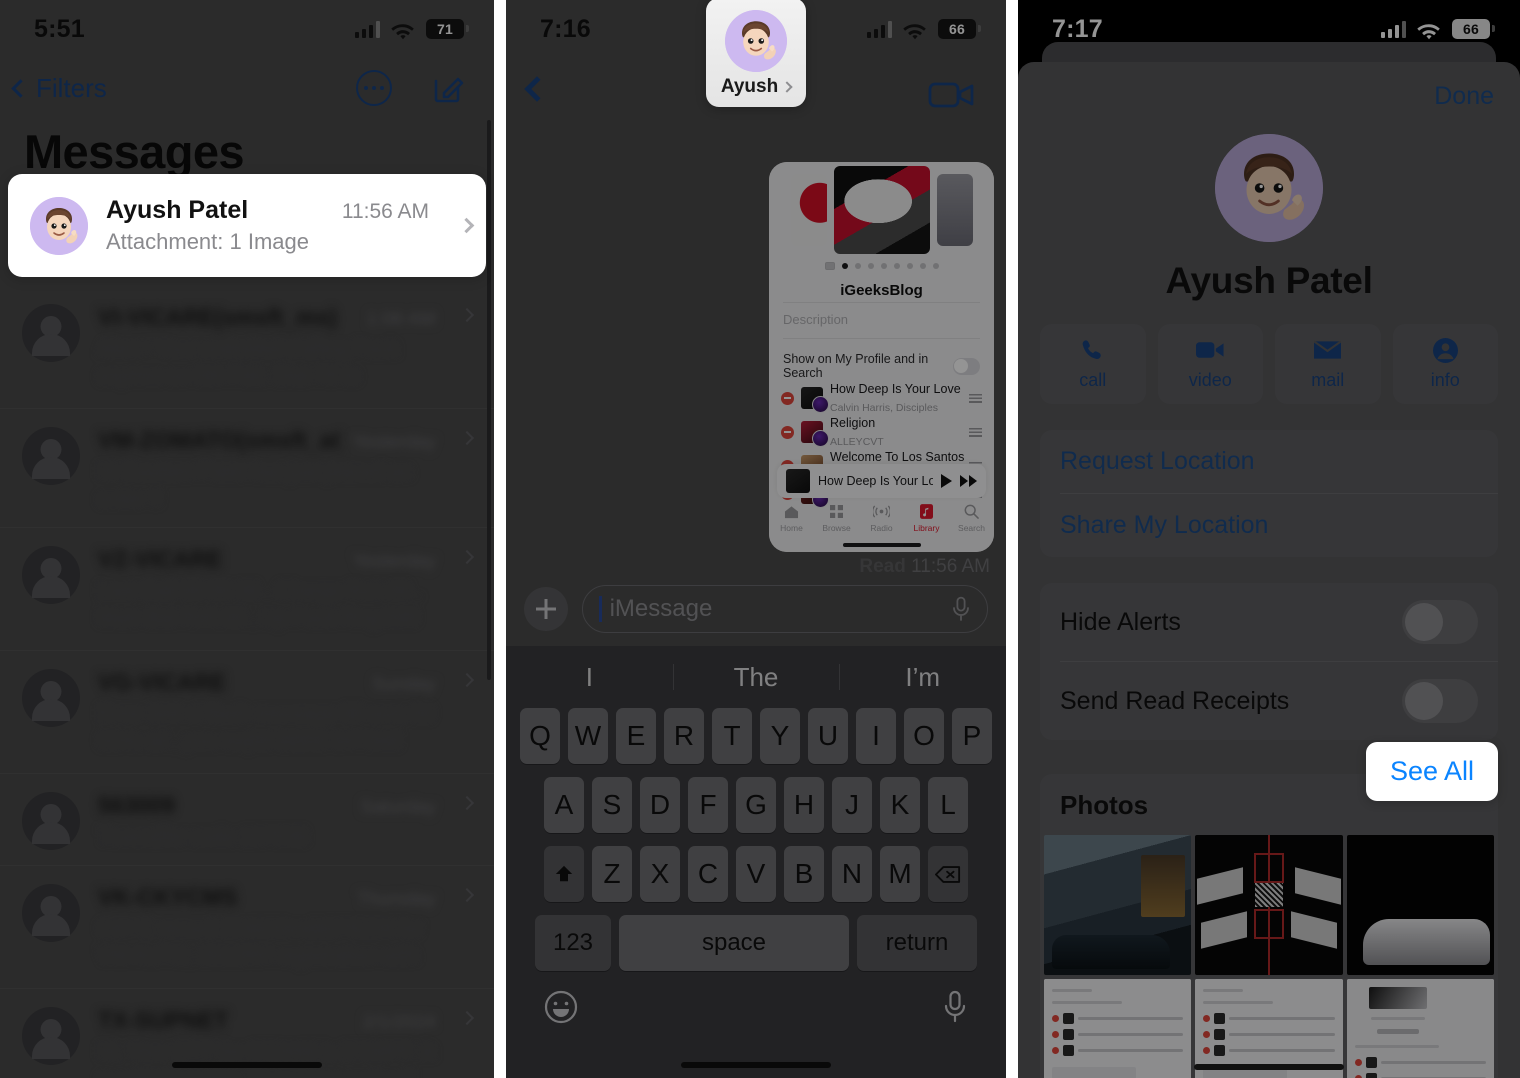 The height and width of the screenshot is (1078, 1520). I want to click on hide-alerts-row: Hide Alerts, so click(1269, 622).